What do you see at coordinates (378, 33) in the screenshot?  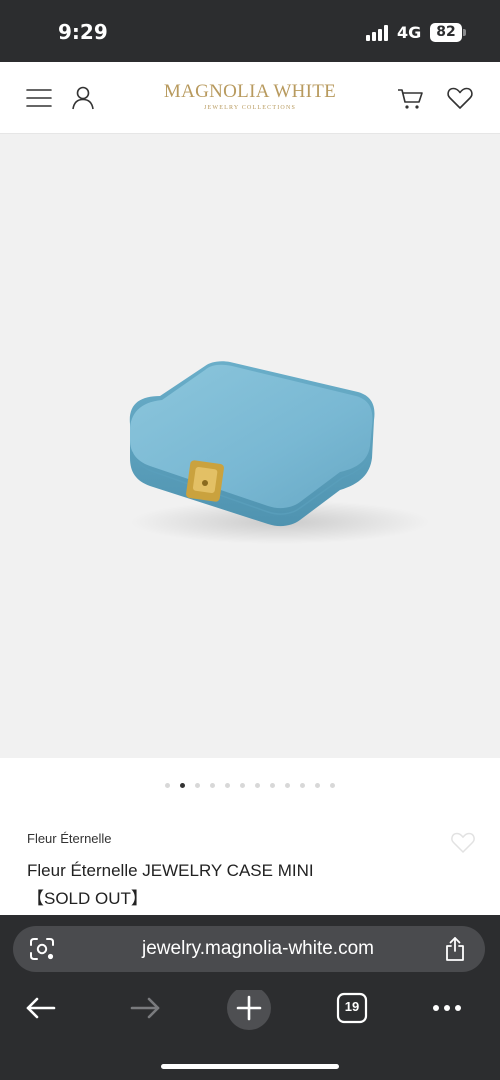 I see `signal-icon` at bounding box center [378, 33].